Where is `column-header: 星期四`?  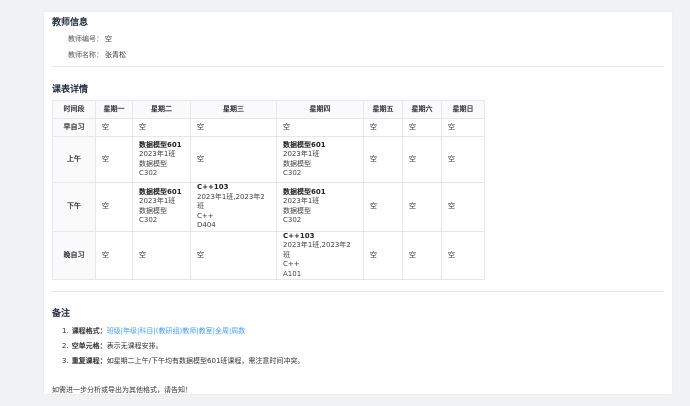
column-header: 星期四 is located at coordinates (320, 109).